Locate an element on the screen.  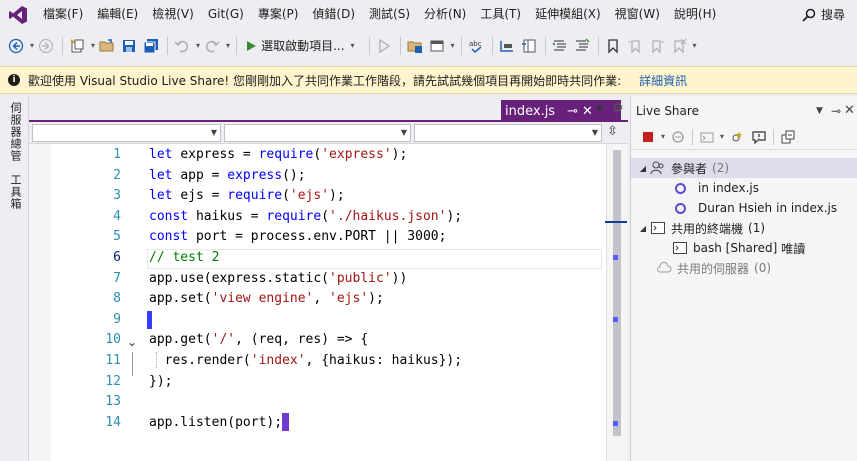
next-bookmark-button is located at coordinates (657, 46).